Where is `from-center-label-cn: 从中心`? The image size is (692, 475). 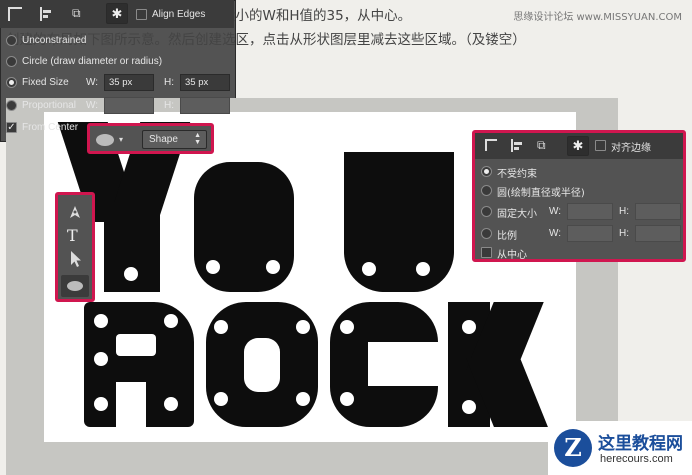
from-center-label-cn: 从中心 is located at coordinates (512, 255).